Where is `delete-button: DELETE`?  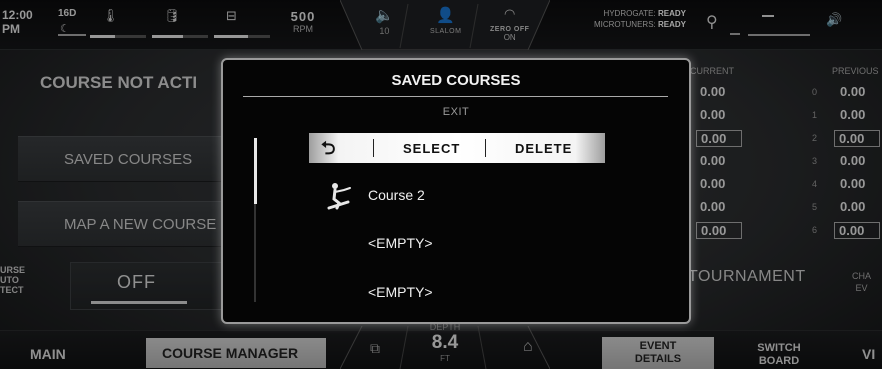 delete-button: DELETE is located at coordinates (543, 148).